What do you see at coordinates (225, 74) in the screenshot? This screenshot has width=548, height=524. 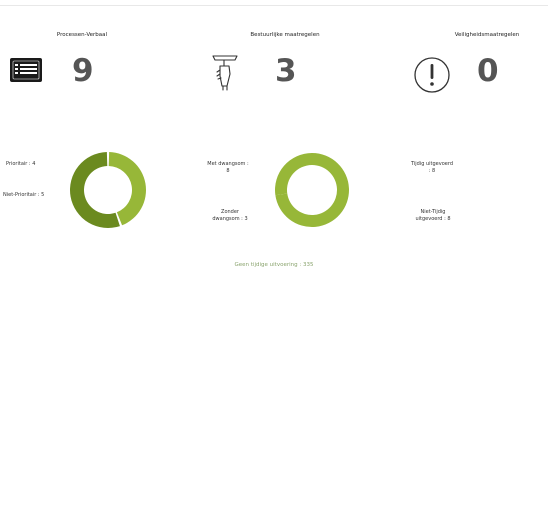 I see `hammer-hand-icon` at bounding box center [225, 74].